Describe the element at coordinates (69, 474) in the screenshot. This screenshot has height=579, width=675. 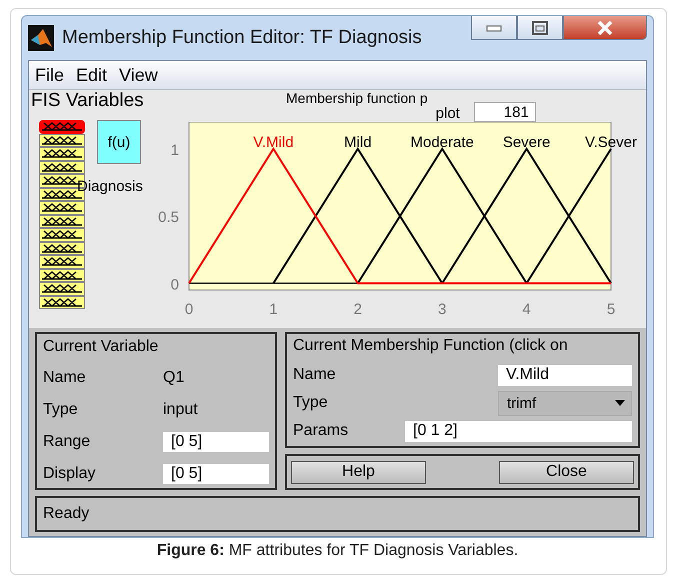
I see `field-label: Display` at that location.